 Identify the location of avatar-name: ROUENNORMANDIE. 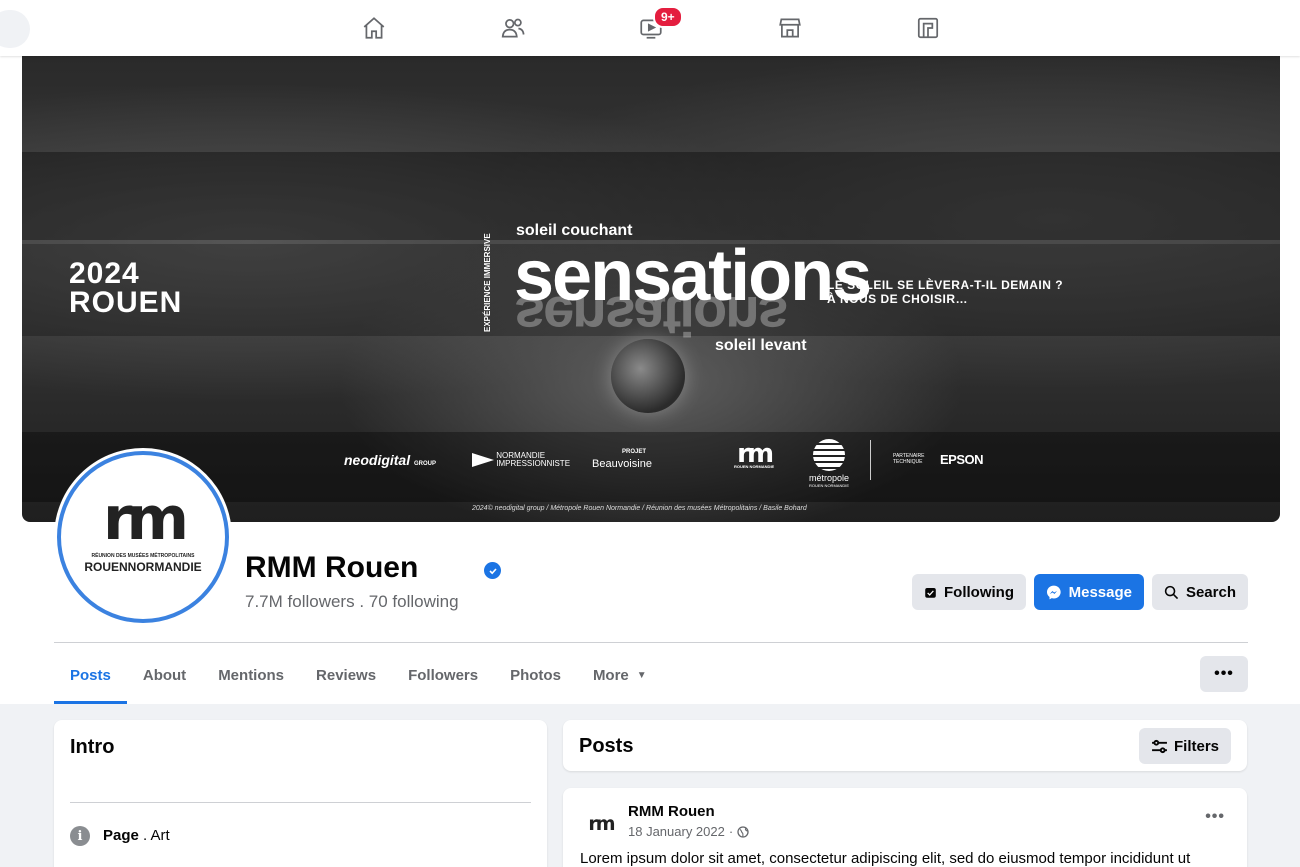
(143, 566).